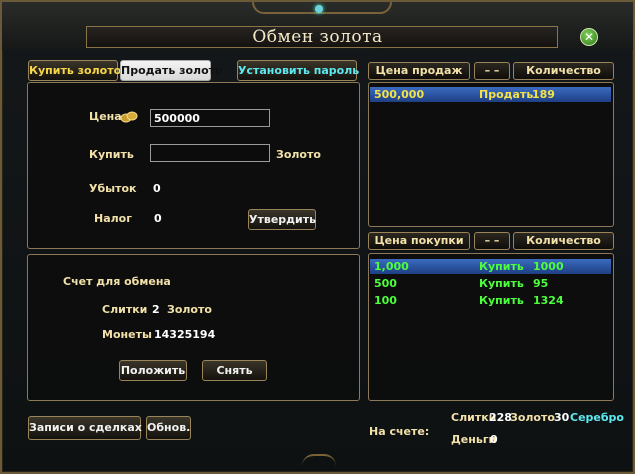  I want to click on buy-quantity-header: Количество, so click(563, 241).